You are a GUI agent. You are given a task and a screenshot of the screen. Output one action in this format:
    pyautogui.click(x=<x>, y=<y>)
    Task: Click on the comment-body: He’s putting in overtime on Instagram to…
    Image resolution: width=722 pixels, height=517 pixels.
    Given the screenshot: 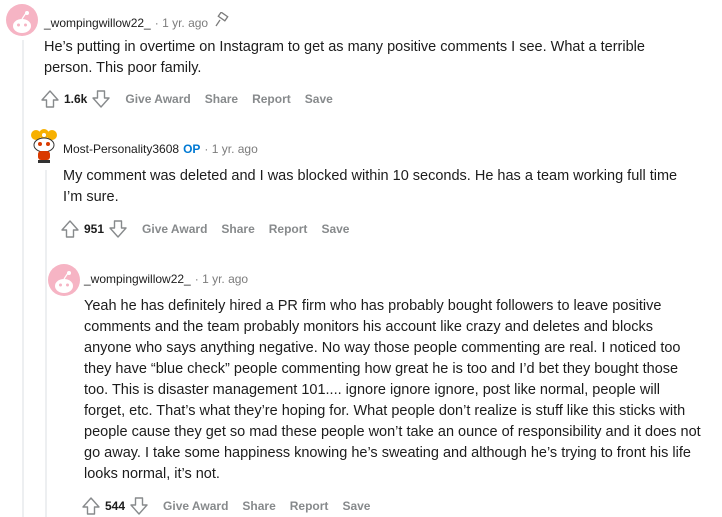 What is the action you would take?
    pyautogui.click(x=344, y=57)
    